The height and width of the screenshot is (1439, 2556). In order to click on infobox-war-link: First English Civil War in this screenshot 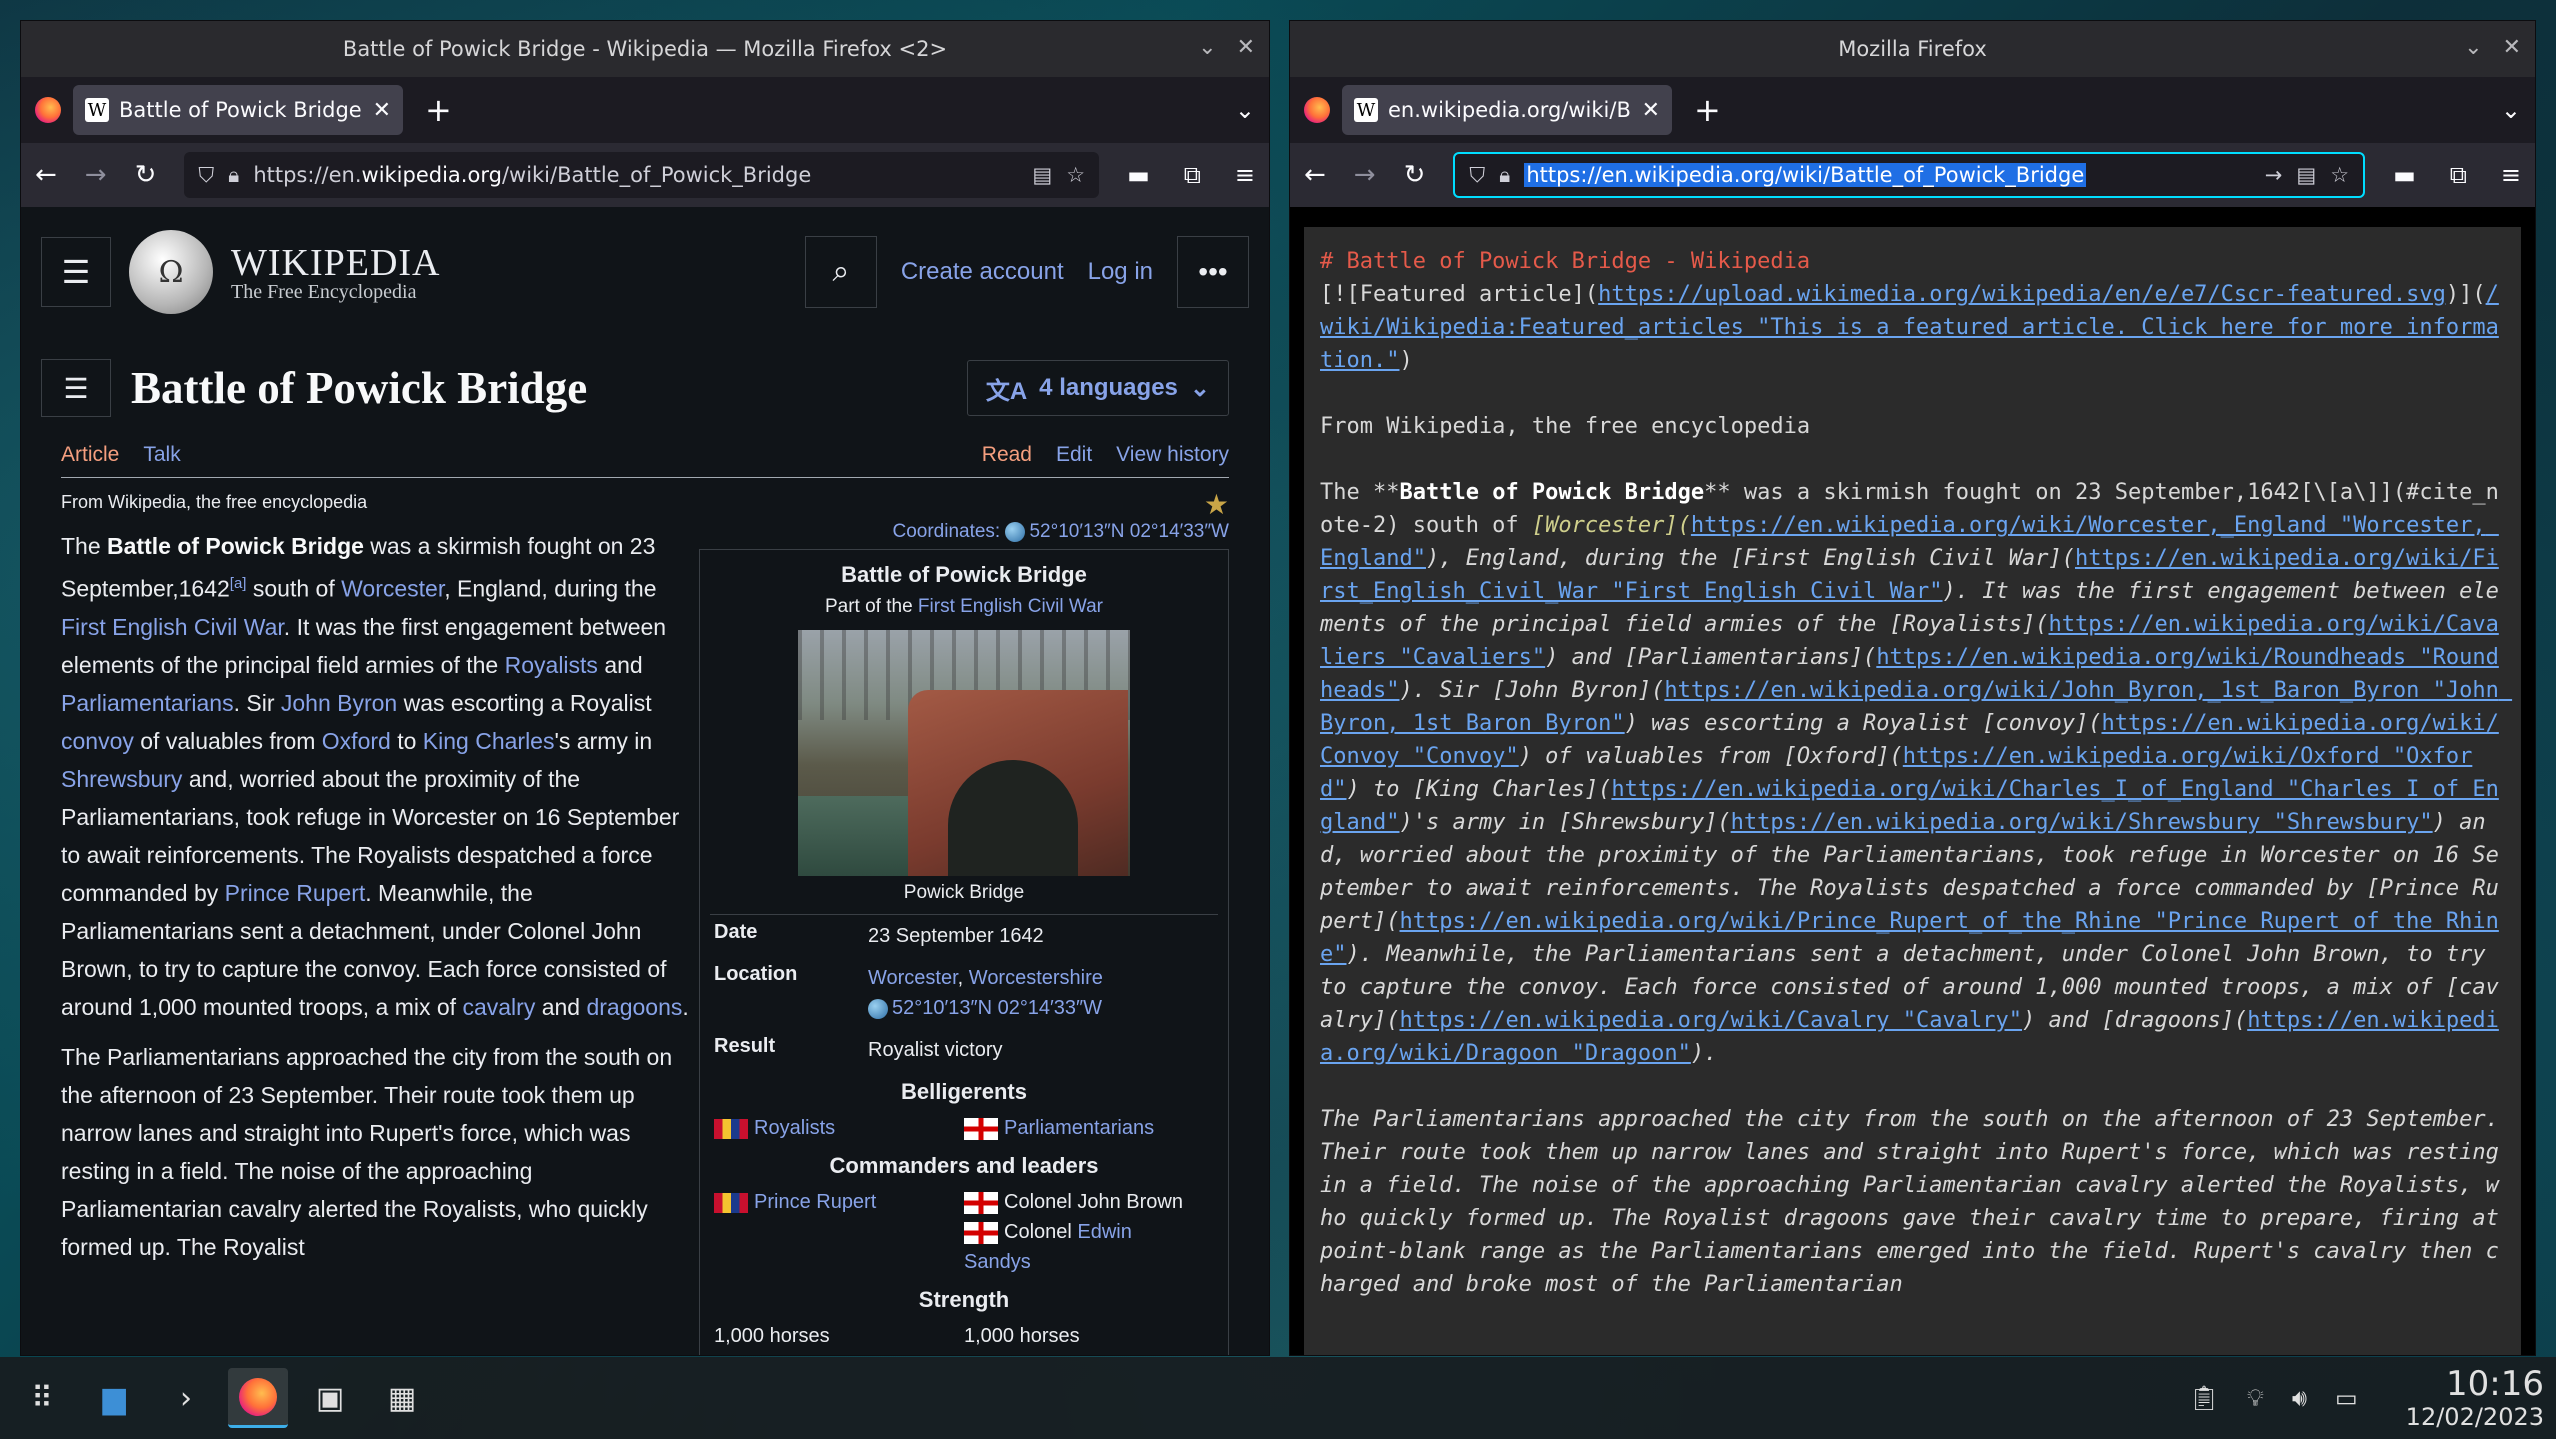, I will do `click(1010, 606)`.